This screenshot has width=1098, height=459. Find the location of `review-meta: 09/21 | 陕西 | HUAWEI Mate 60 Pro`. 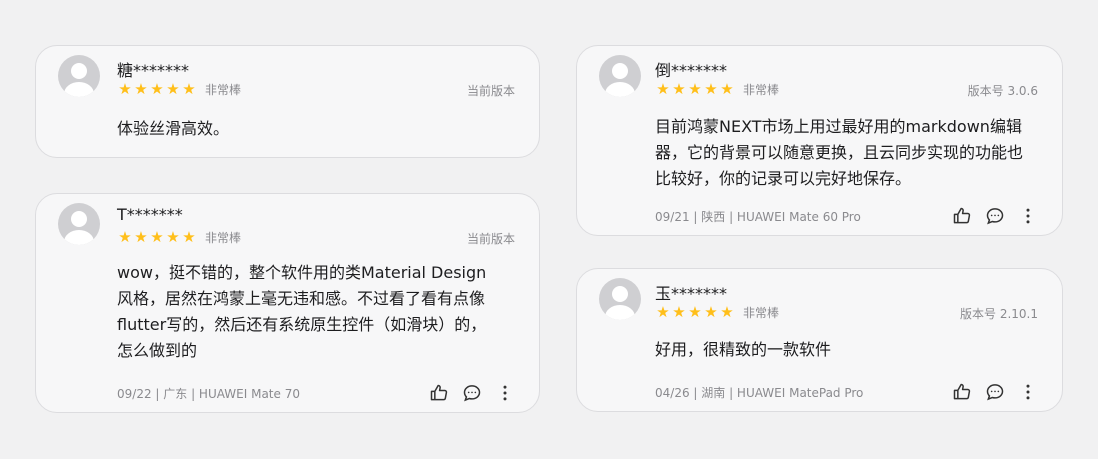

review-meta: 09/21 | 陕西 | HUAWEI Mate 60 Pro is located at coordinates (758, 217).